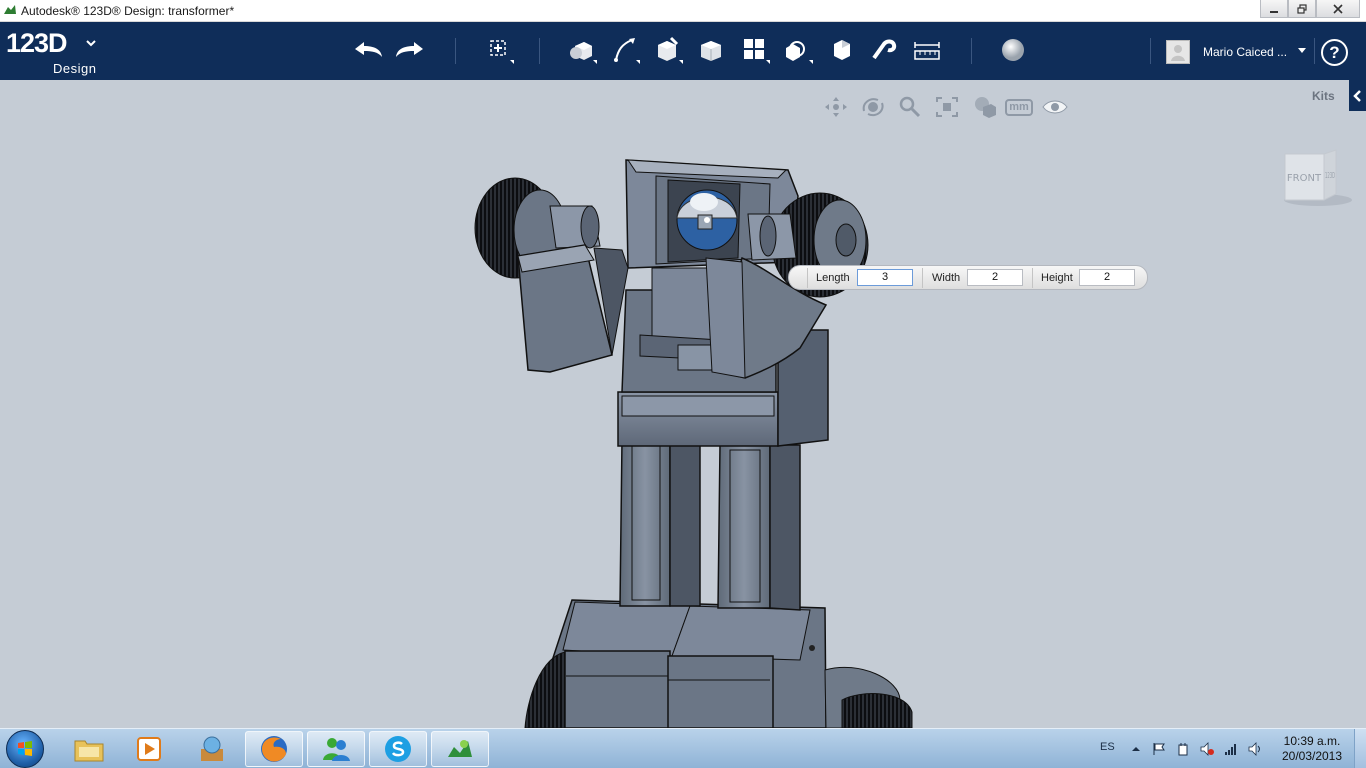  I want to click on close-button, so click(1338, 9).